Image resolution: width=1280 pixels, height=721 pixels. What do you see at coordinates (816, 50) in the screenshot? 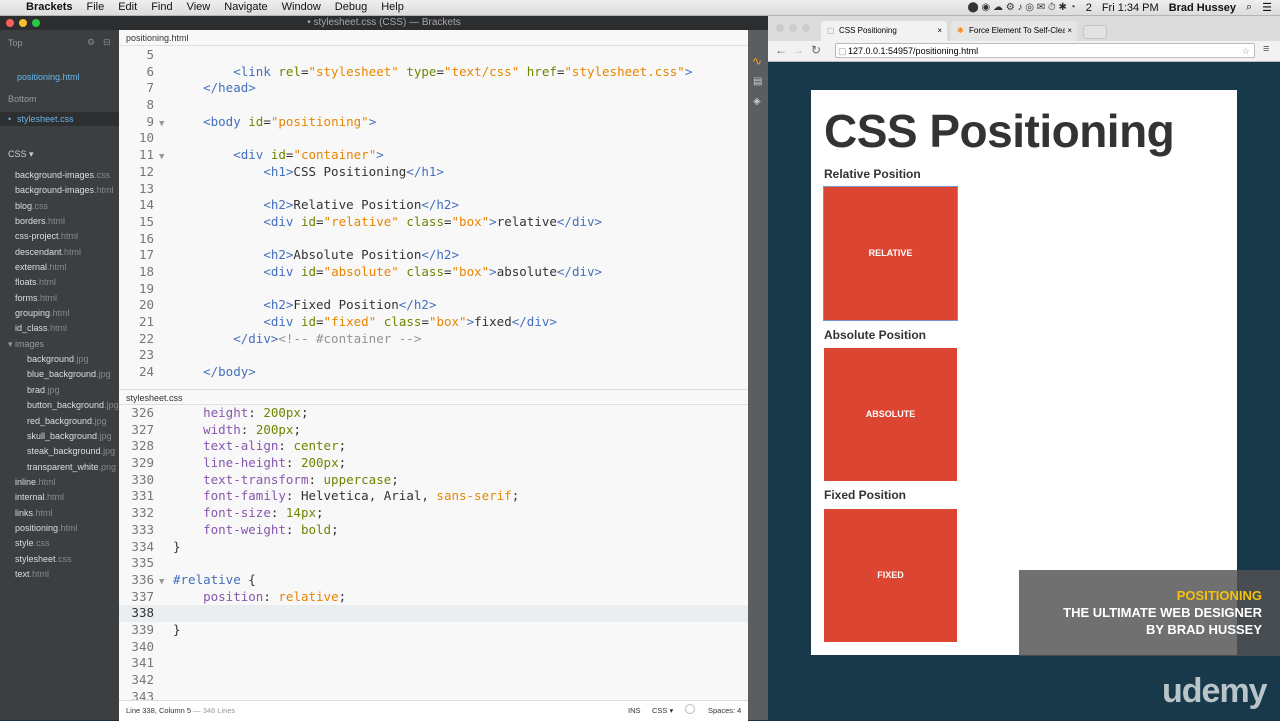
I see `reload-icon: ↻` at bounding box center [816, 50].